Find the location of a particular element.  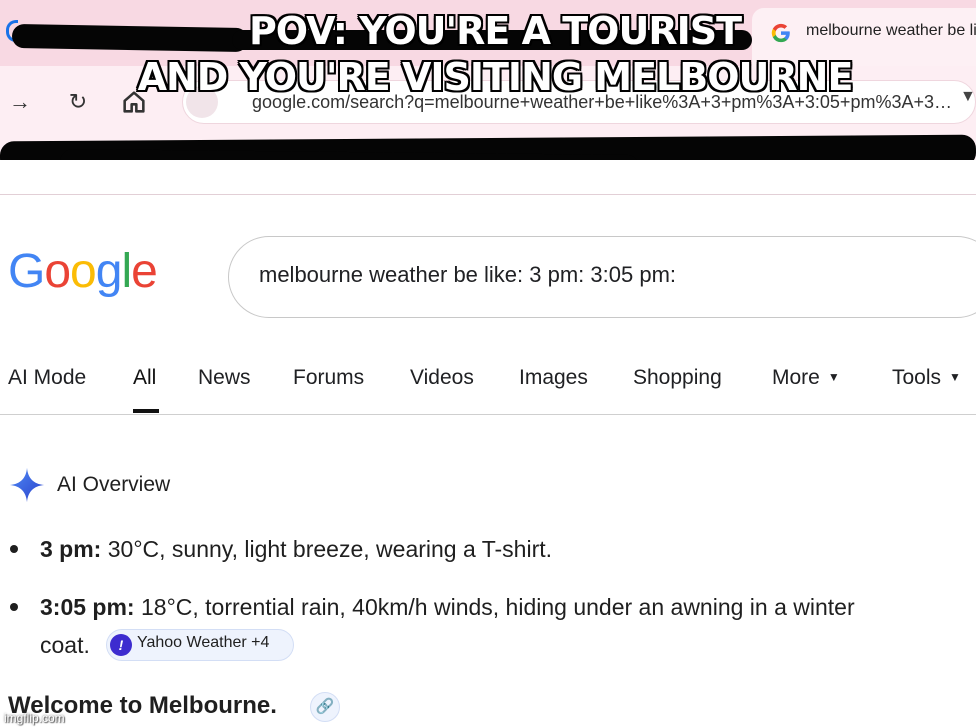

google-logo-letter: e is located at coordinates (144, 271).